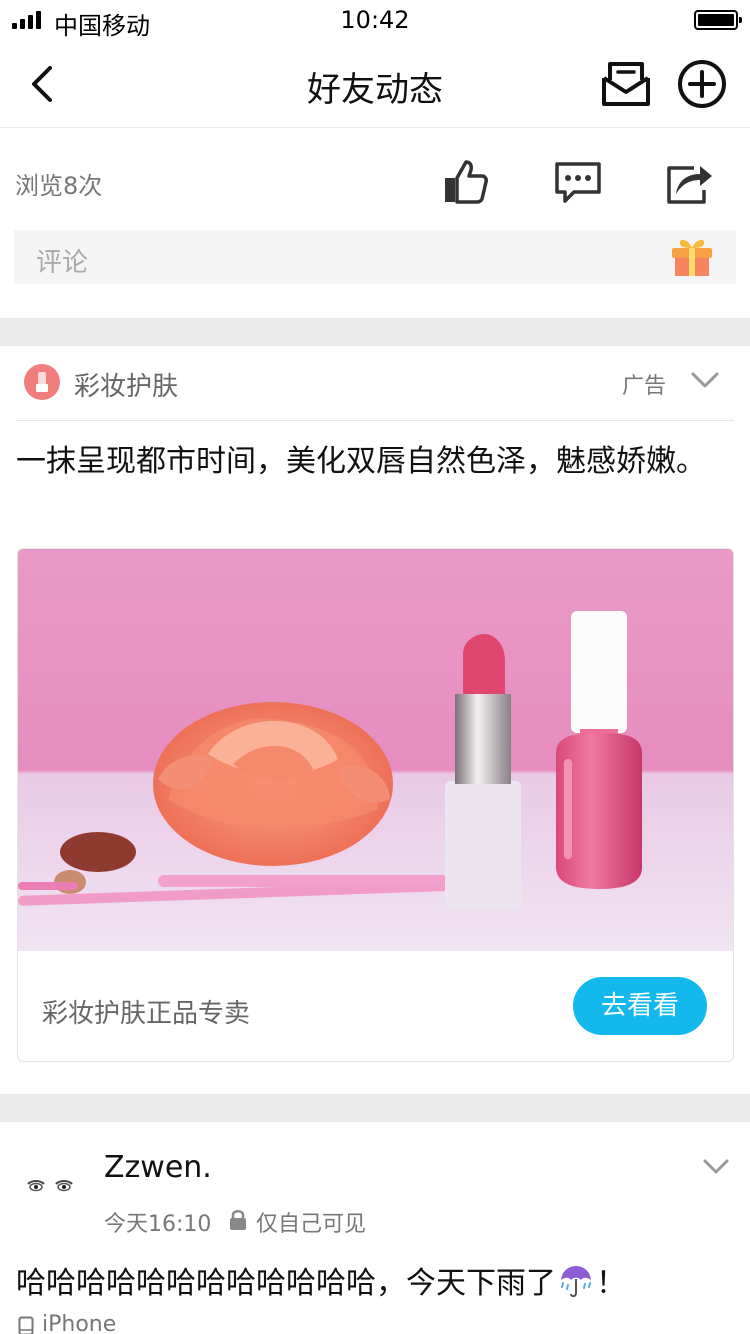  What do you see at coordinates (578, 182) in the screenshot?
I see `comment-icon` at bounding box center [578, 182].